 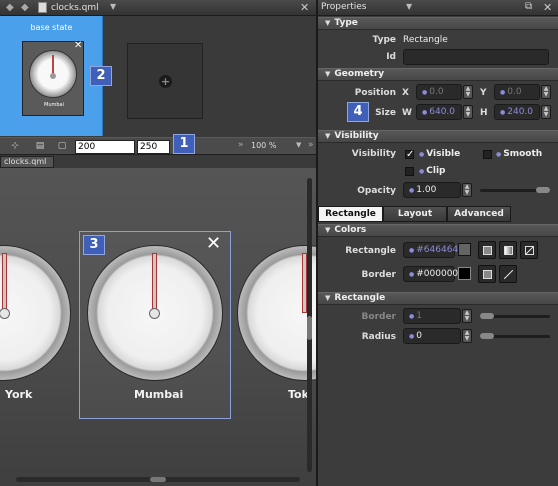 What do you see at coordinates (378, 275) in the screenshot?
I see `border-color-label: Border` at bounding box center [378, 275].